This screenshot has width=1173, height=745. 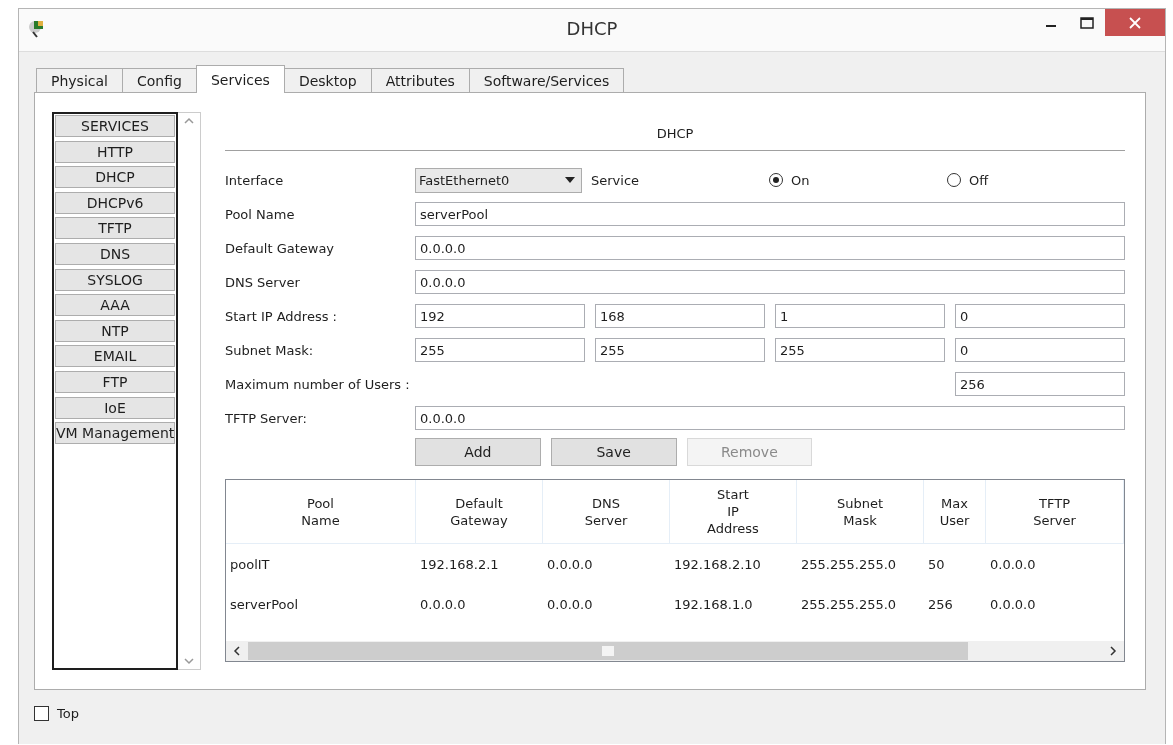 I want to click on service-button: DNS, so click(x=115, y=253).